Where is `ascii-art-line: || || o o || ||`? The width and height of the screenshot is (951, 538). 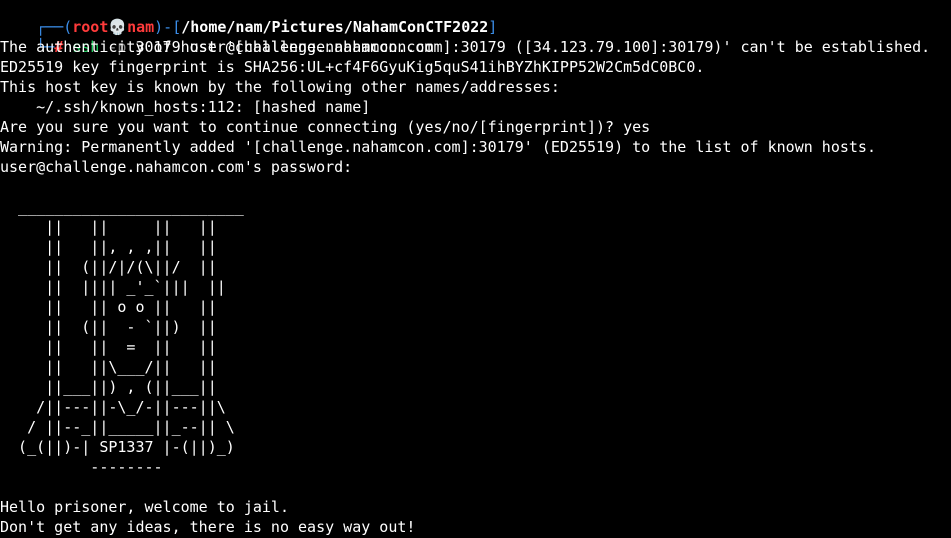
ascii-art-line: || || o o || || is located at coordinates (108, 307).